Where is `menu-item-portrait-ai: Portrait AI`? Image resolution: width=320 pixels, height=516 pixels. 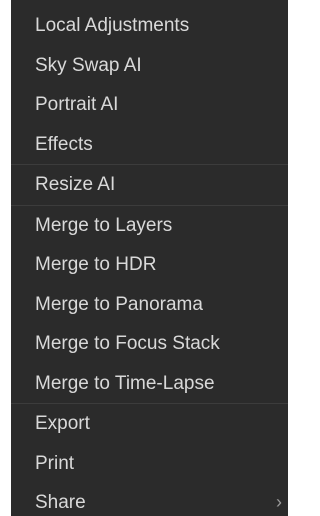 menu-item-portrait-ai: Portrait AI is located at coordinates (149, 105).